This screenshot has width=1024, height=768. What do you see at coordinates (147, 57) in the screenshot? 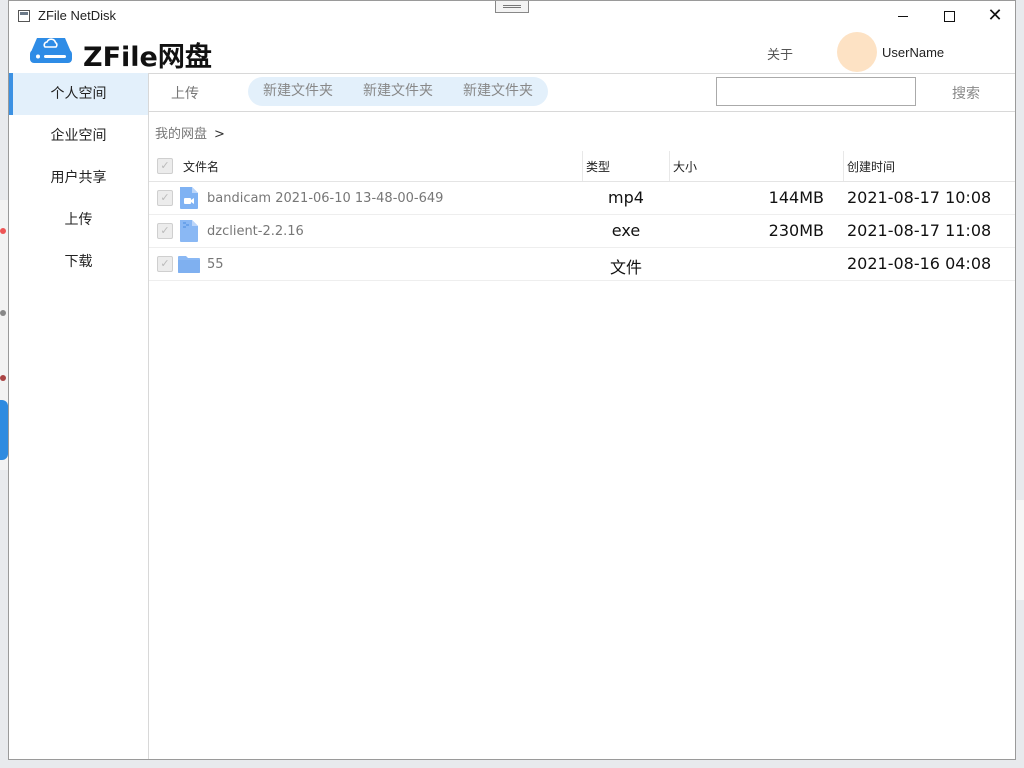
I see `app-logo-text: ZFile网盘` at bounding box center [147, 57].